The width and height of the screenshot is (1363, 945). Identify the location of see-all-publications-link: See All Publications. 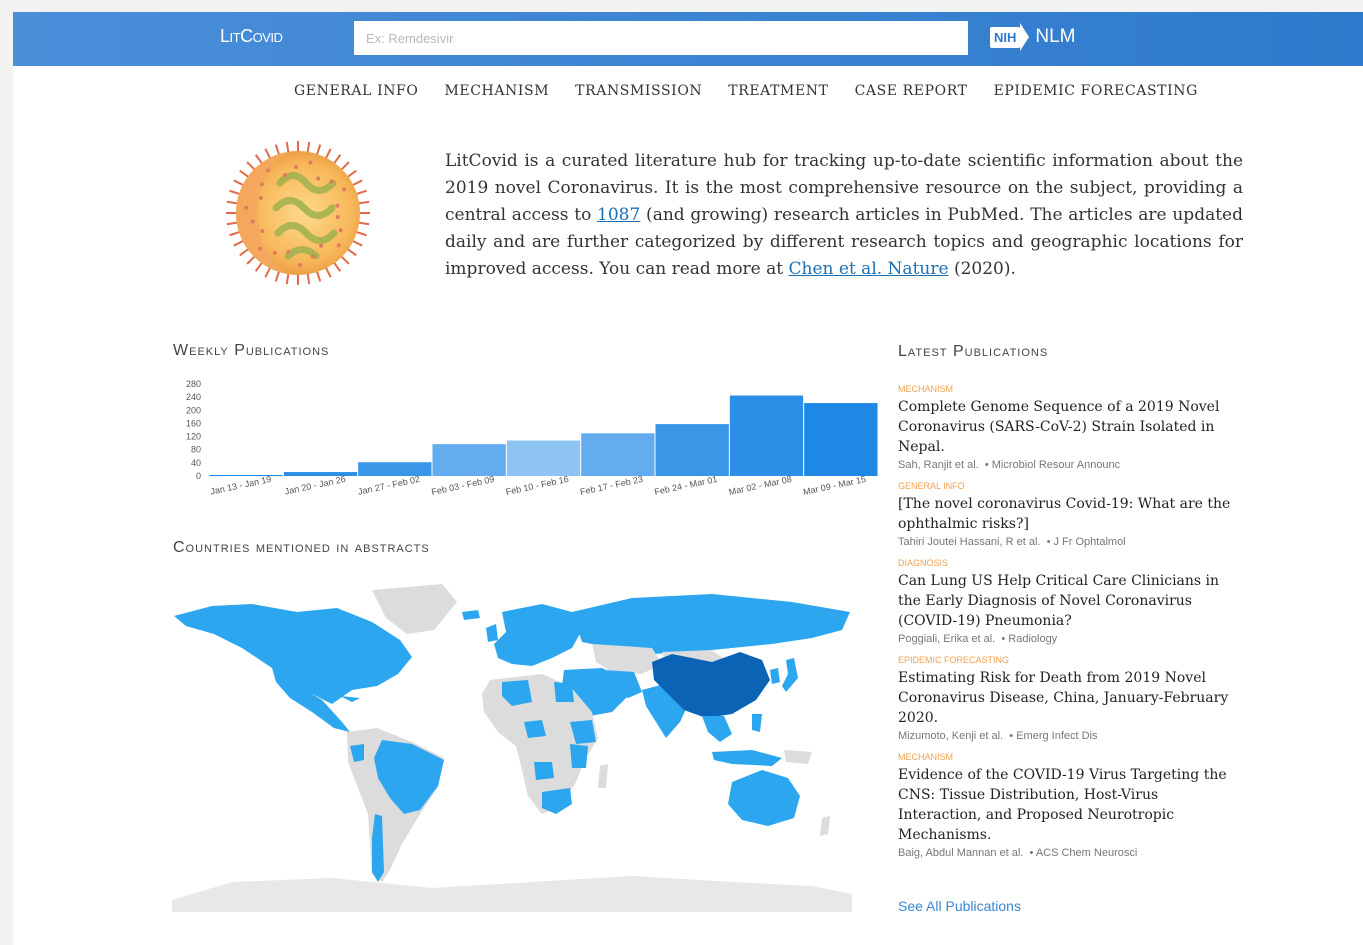
(959, 906).